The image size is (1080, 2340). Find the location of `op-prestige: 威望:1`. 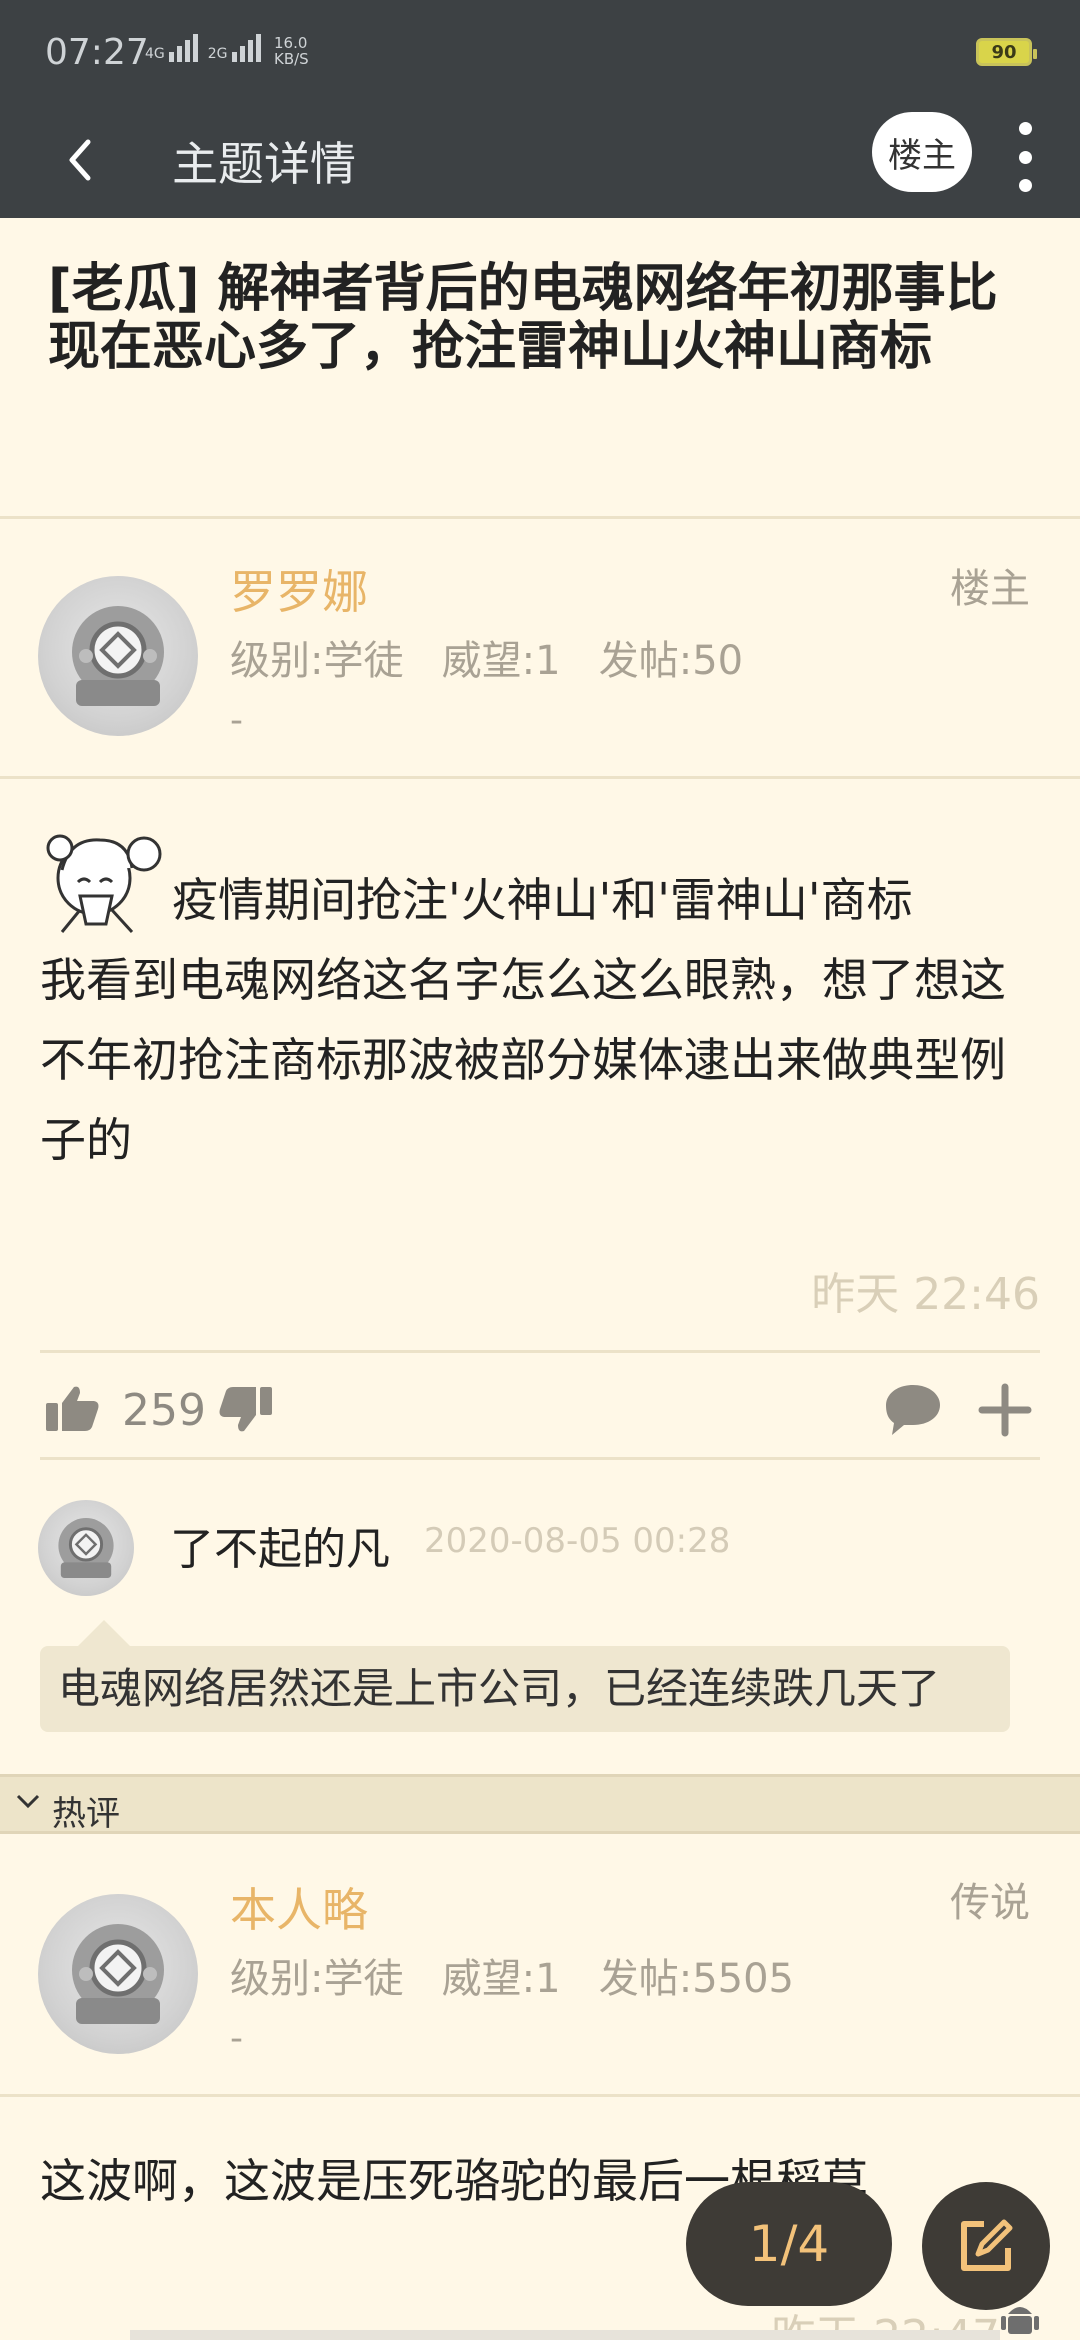

op-prestige: 威望:1 is located at coordinates (501, 661).